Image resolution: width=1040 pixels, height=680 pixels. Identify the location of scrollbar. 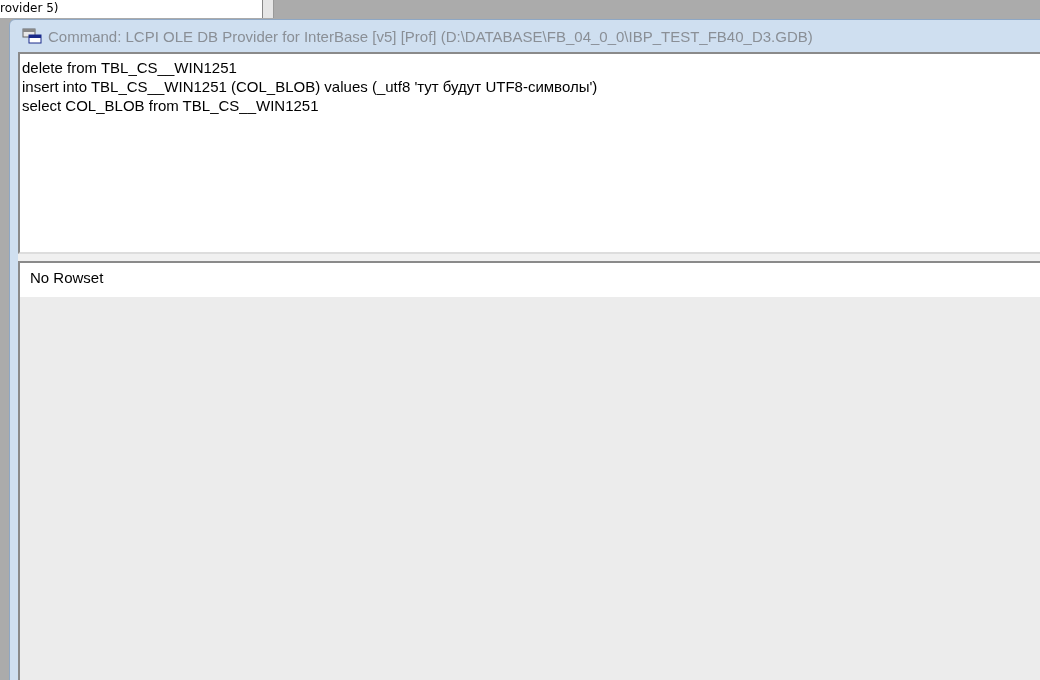
(268, 9).